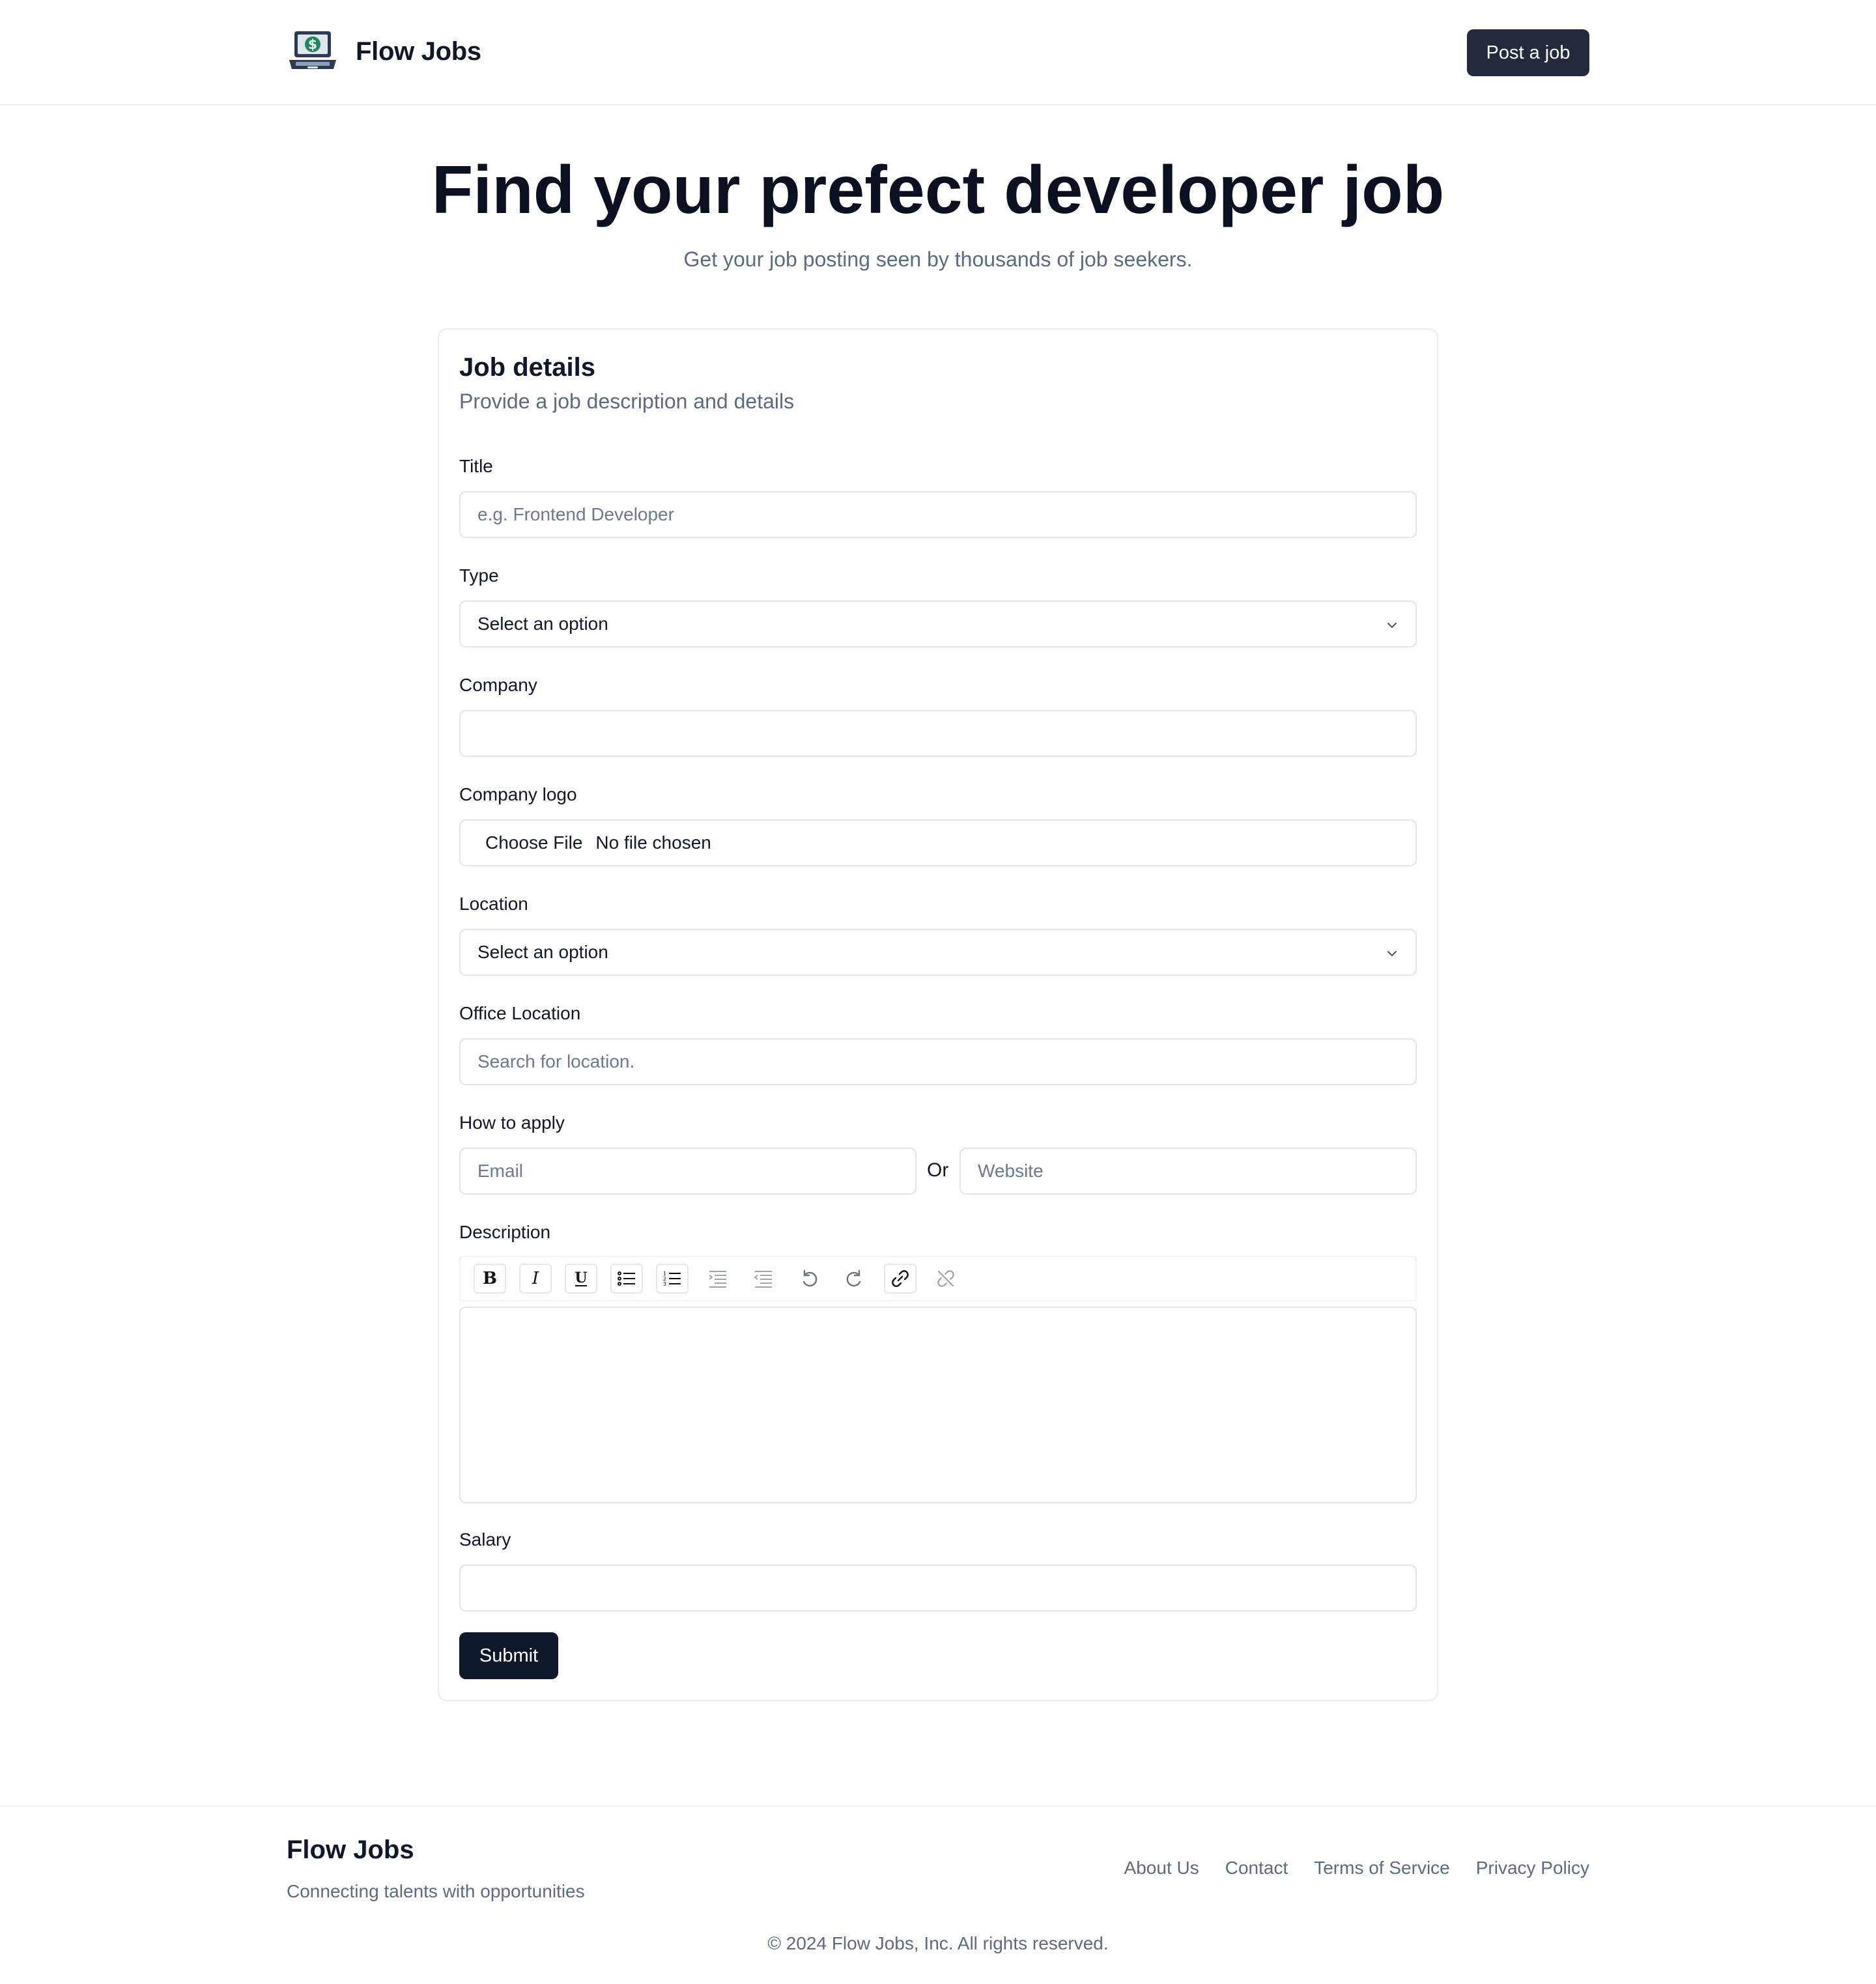  I want to click on title-placeholder: e.g. Frontend Developer, so click(575, 514).